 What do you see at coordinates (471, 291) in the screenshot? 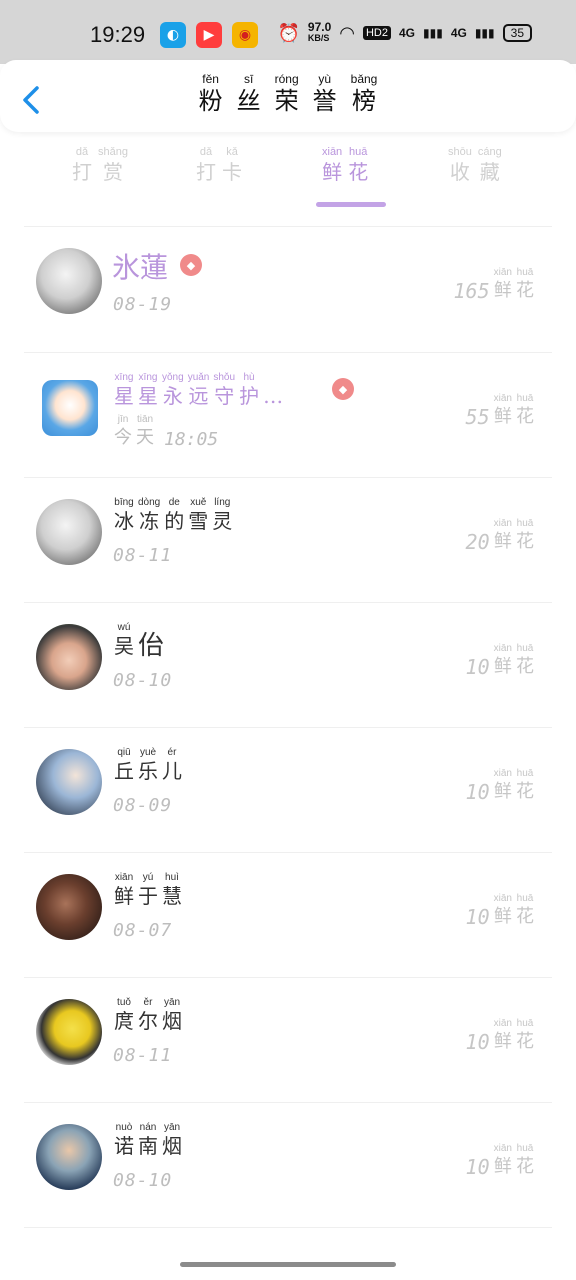
I see `count-value: 165` at bounding box center [471, 291].